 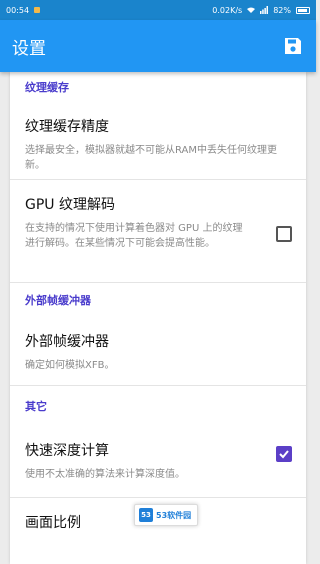 I want to click on signal-icon, so click(x=264, y=10).